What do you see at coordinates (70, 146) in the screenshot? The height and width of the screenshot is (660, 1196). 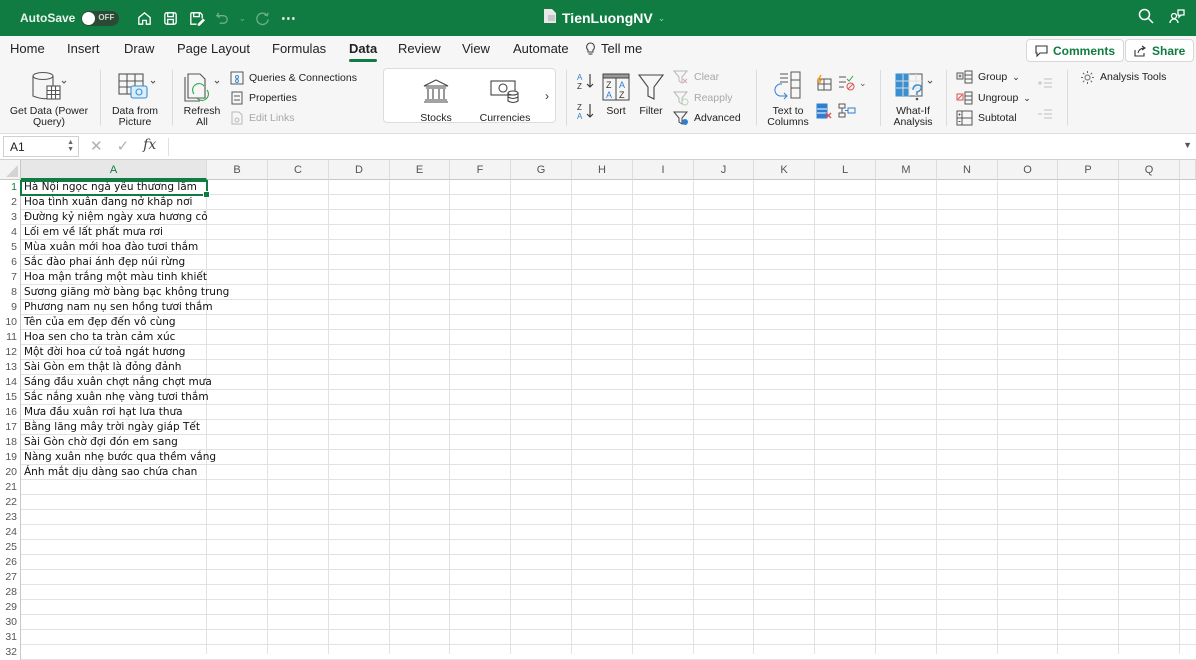 I see `name-box-stepper-icon: ▲ ▼` at bounding box center [70, 146].